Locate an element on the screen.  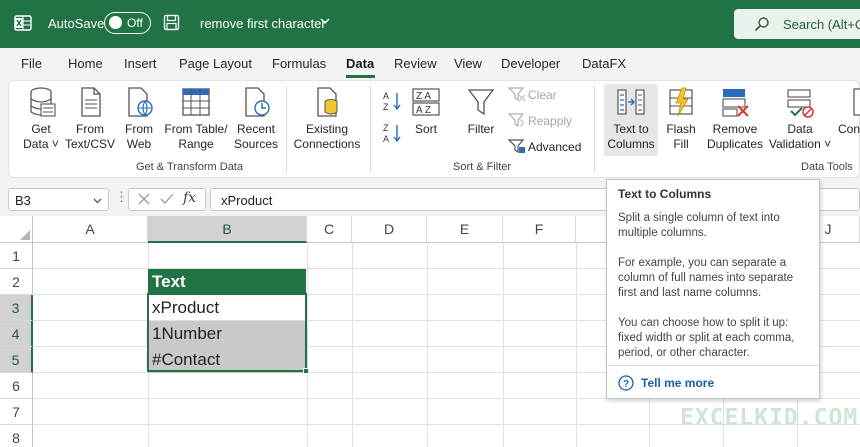
text-file-icon is located at coordinates (91, 102).